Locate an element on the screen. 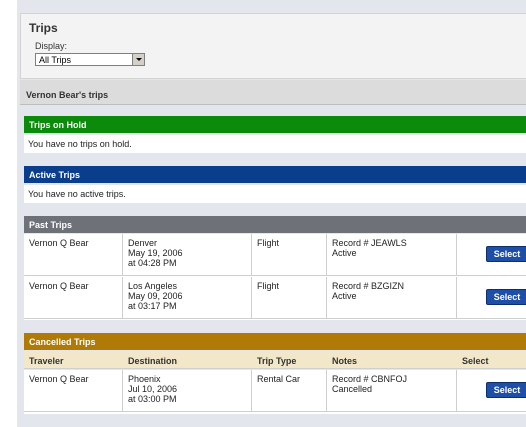 This screenshot has width=526, height=427. column-header-select: Select is located at coordinates (475, 361).